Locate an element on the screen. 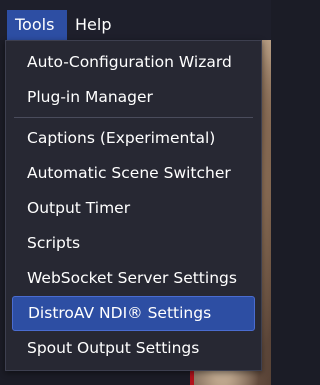  menu-item-captions: Captions (Experimental) is located at coordinates (133, 138).